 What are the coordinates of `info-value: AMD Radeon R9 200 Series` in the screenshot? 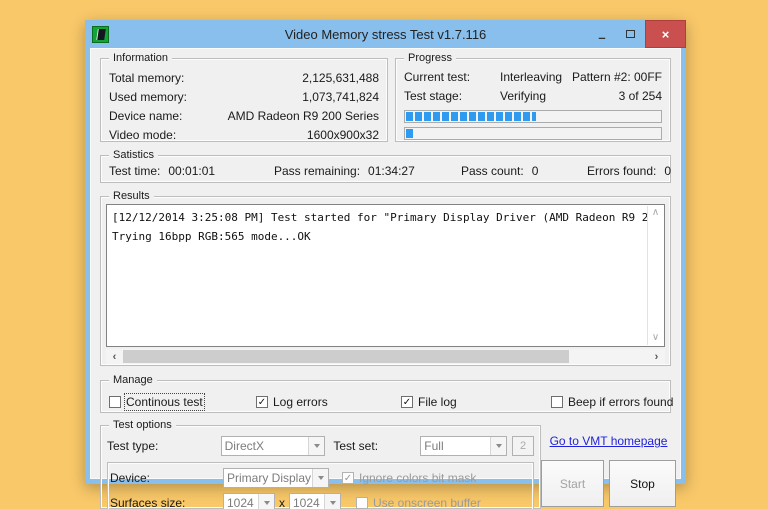 It's located at (303, 116).